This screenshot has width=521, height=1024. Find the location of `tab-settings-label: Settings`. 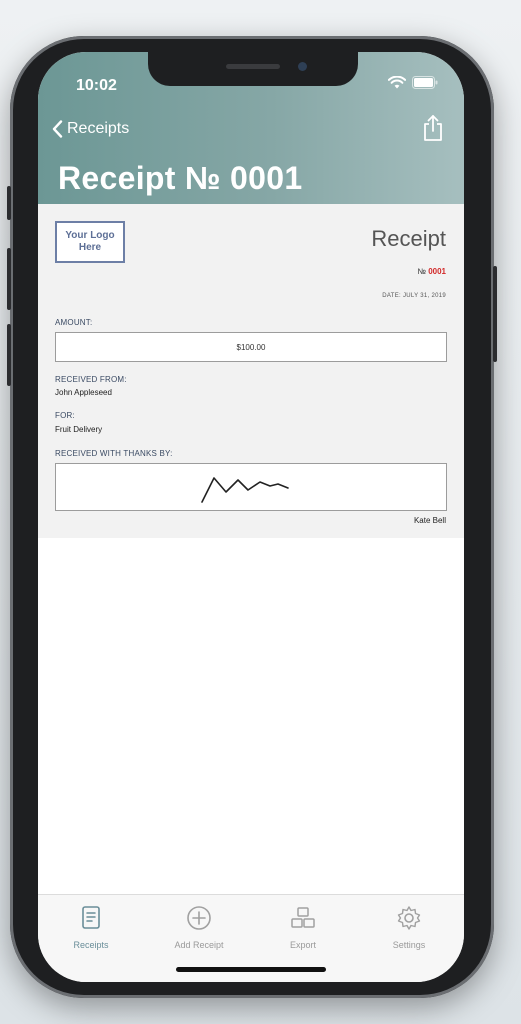

tab-settings-label: Settings is located at coordinates (409, 945).